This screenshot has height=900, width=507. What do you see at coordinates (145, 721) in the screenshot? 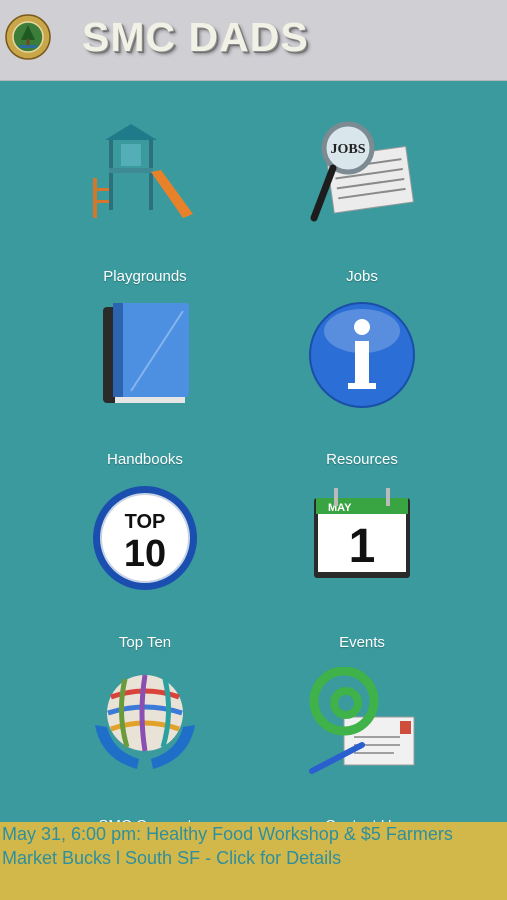
I see `globe-hands-icon` at bounding box center [145, 721].